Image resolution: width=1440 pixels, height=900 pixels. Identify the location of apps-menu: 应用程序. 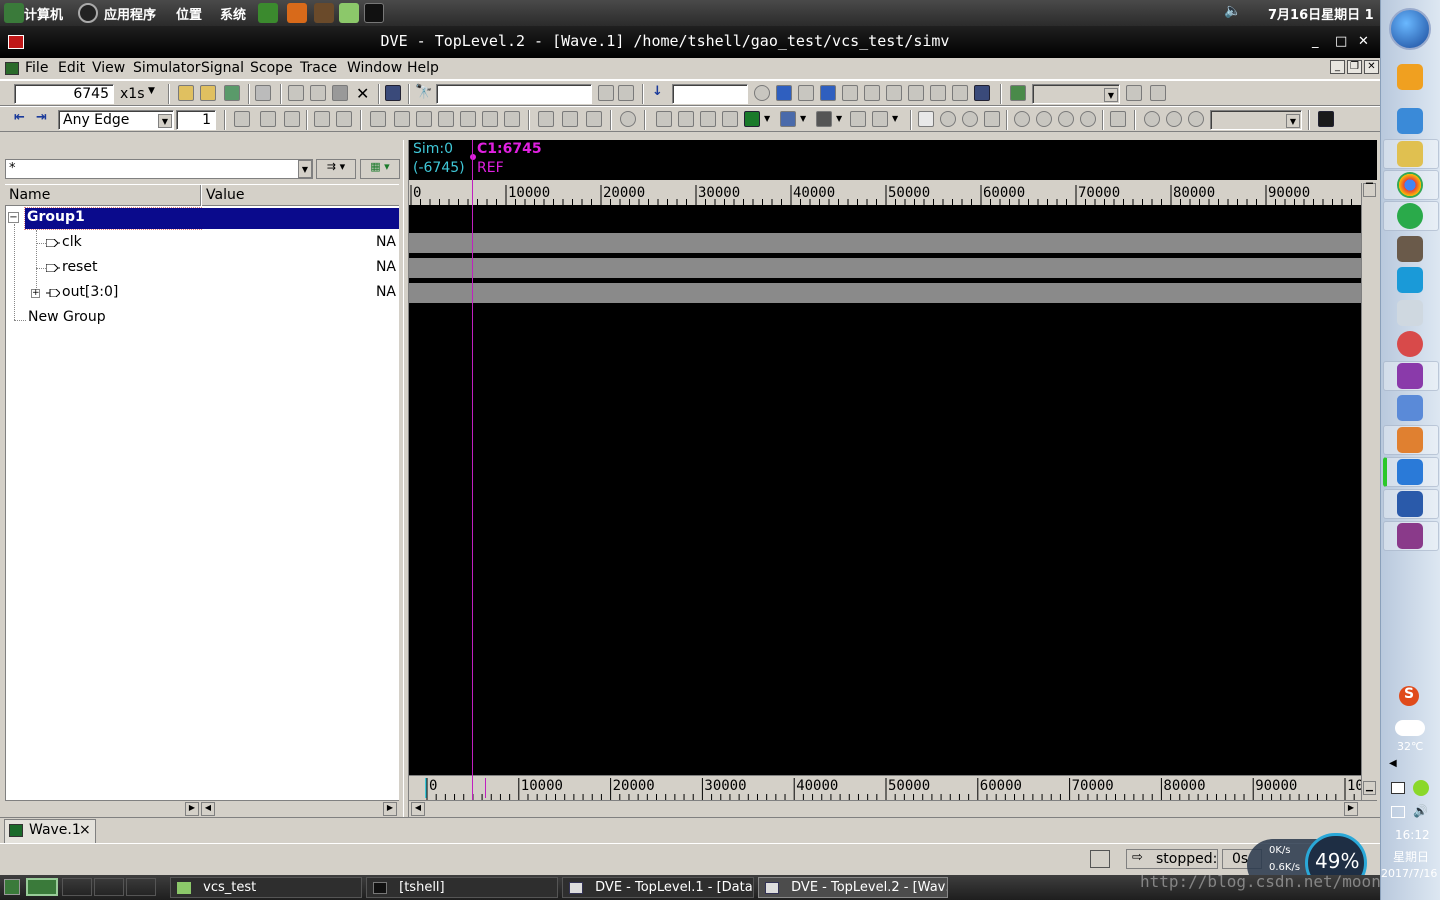
(130, 13).